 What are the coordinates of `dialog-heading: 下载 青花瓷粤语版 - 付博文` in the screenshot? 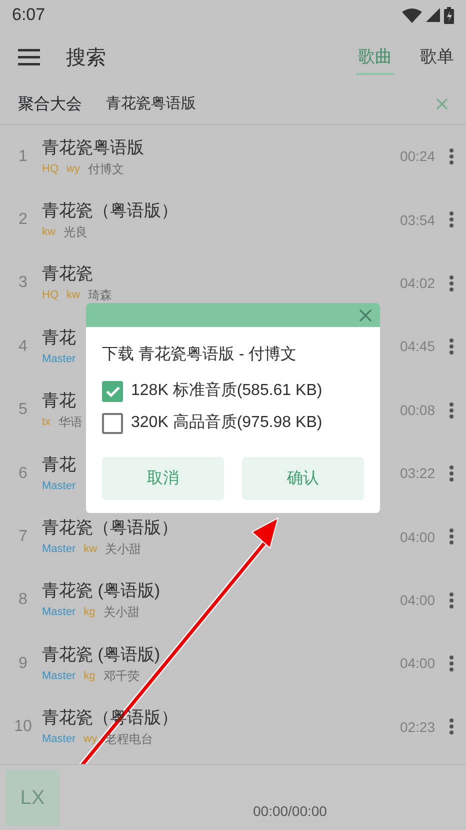 It's located at (200, 354).